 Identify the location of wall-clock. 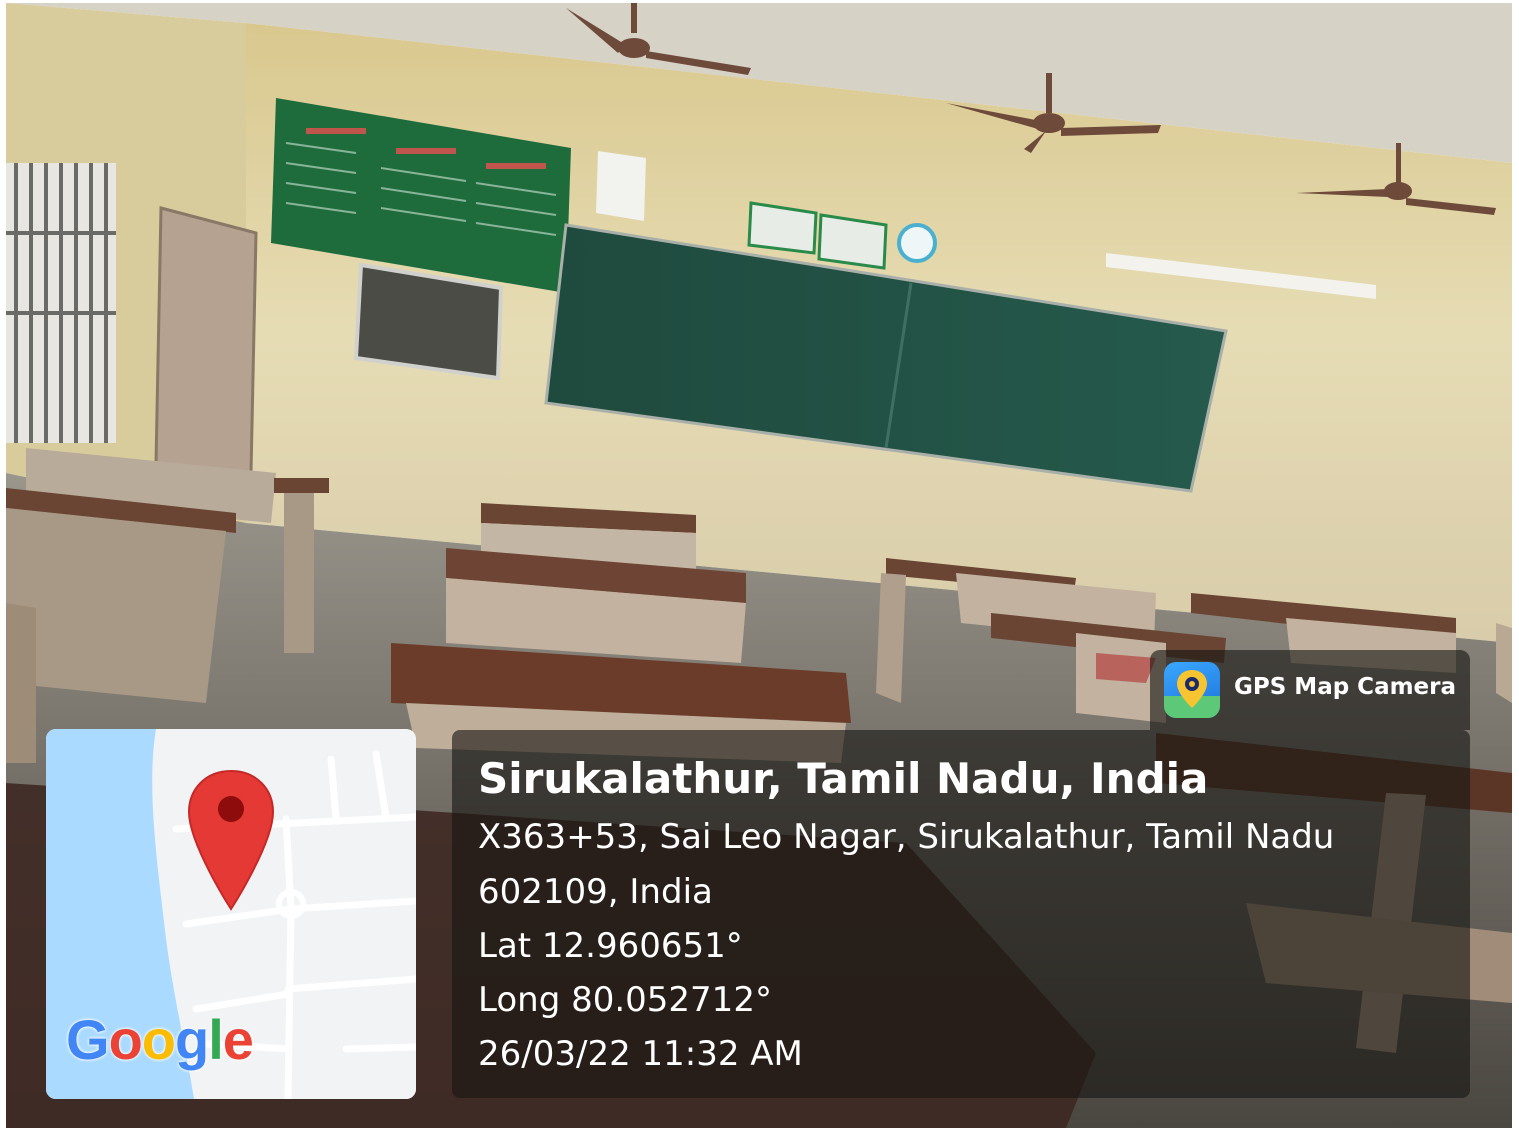
(917, 243).